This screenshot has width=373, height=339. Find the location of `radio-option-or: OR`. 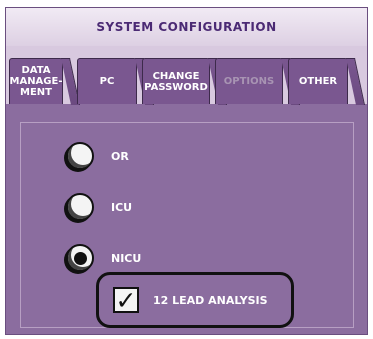

radio-option-or: OR is located at coordinates (97, 156).